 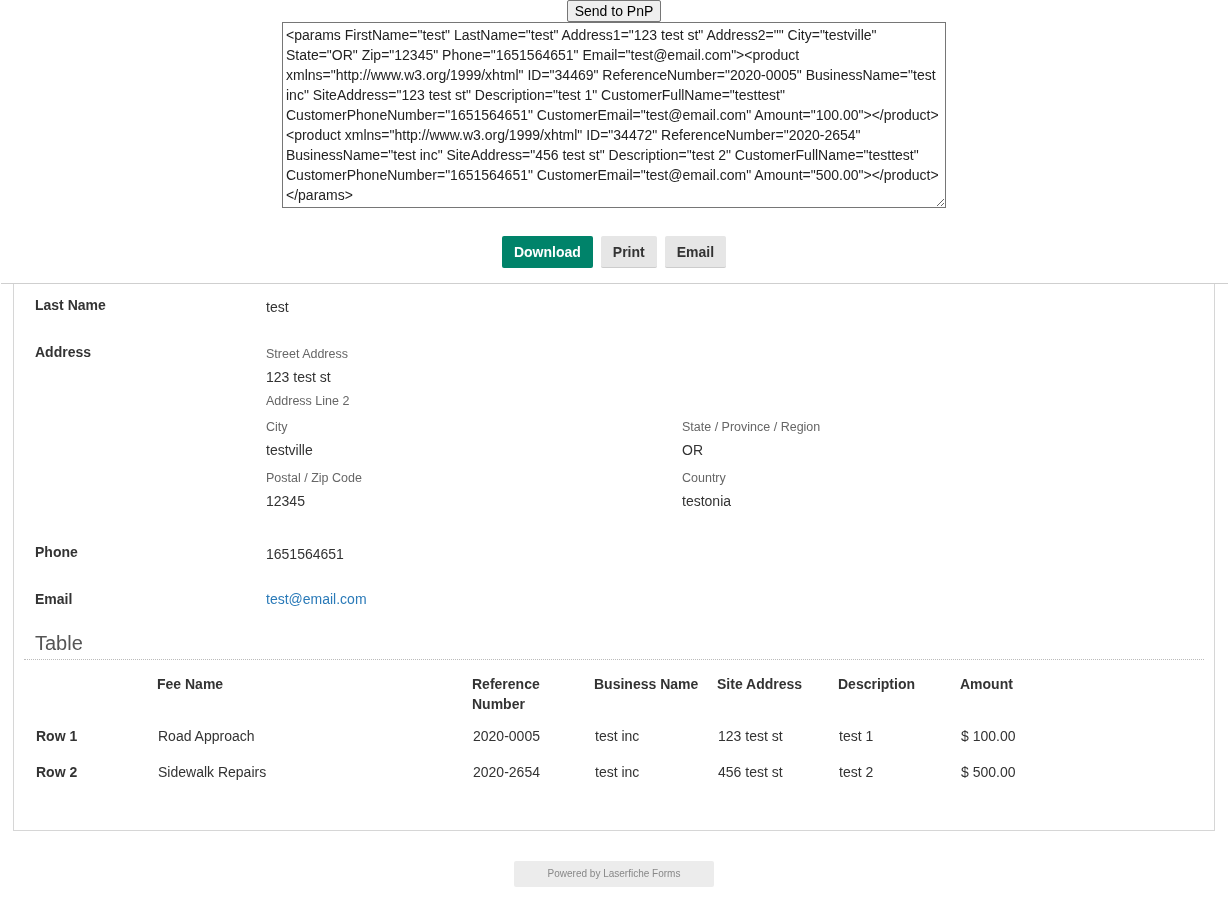 I want to click on column-header: Amount, so click(x=986, y=684).